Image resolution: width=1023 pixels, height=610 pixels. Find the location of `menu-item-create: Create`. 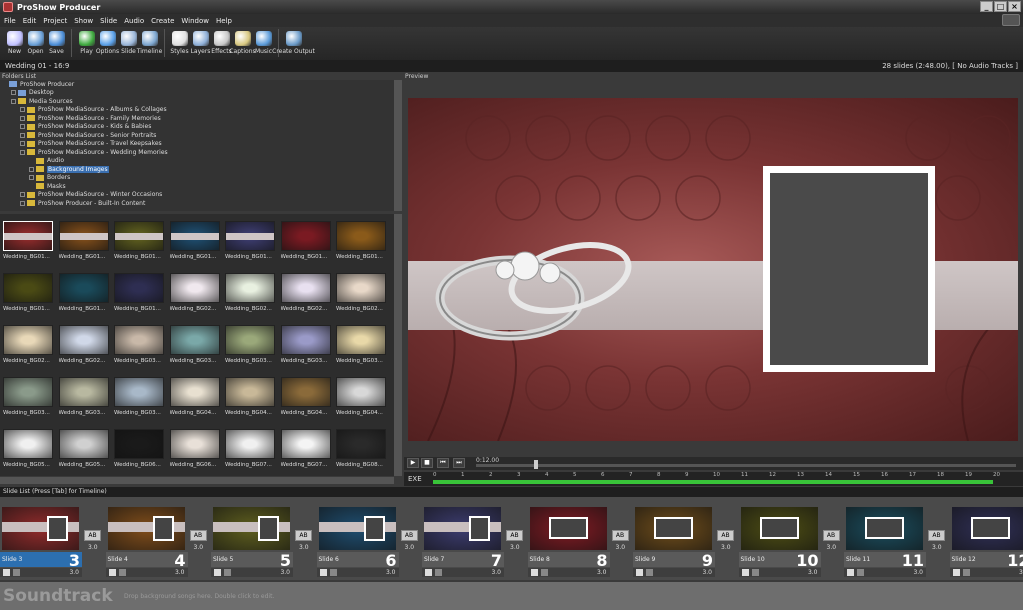

menu-item-create: Create is located at coordinates (162, 21).